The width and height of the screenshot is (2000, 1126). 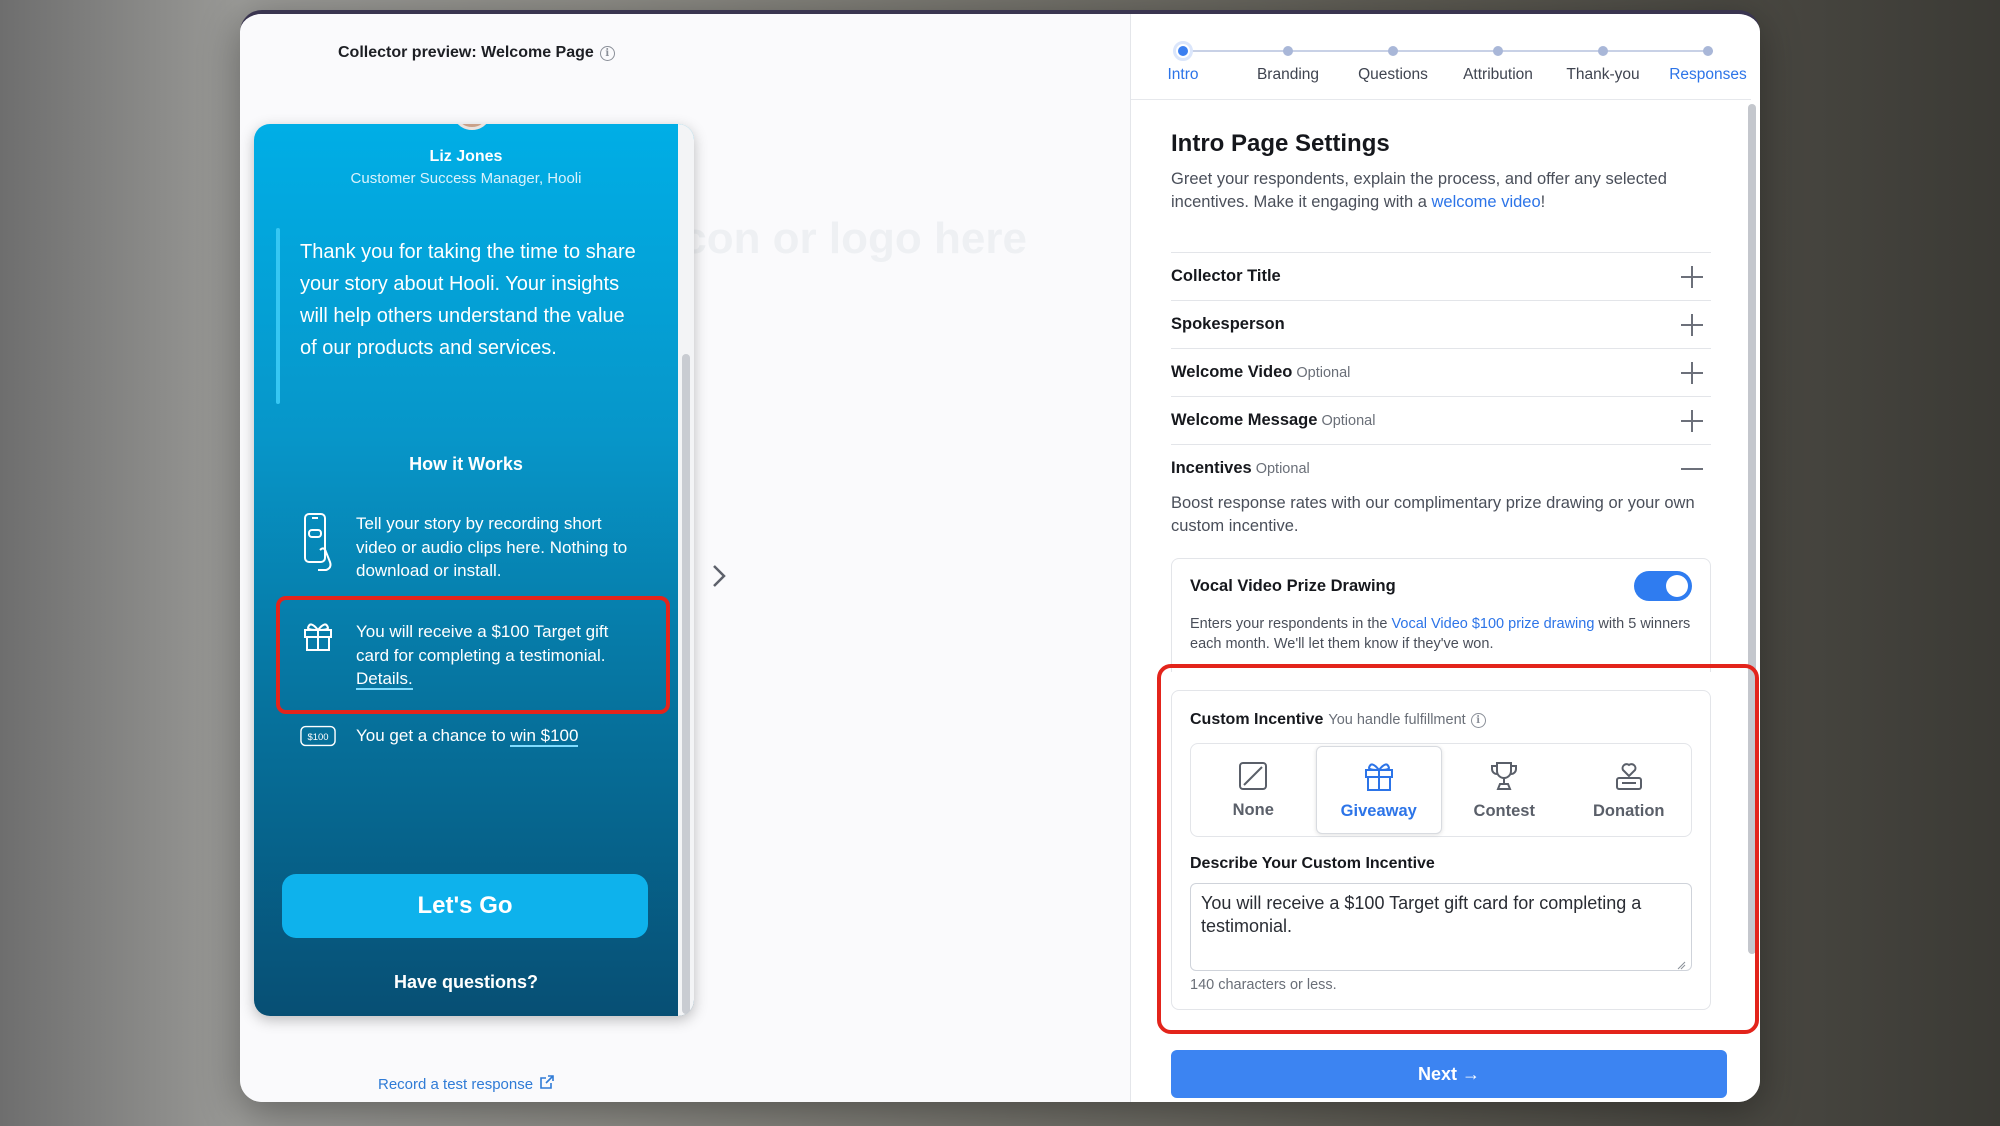 What do you see at coordinates (544, 736) in the screenshot?
I see `win-link: win $100` at bounding box center [544, 736].